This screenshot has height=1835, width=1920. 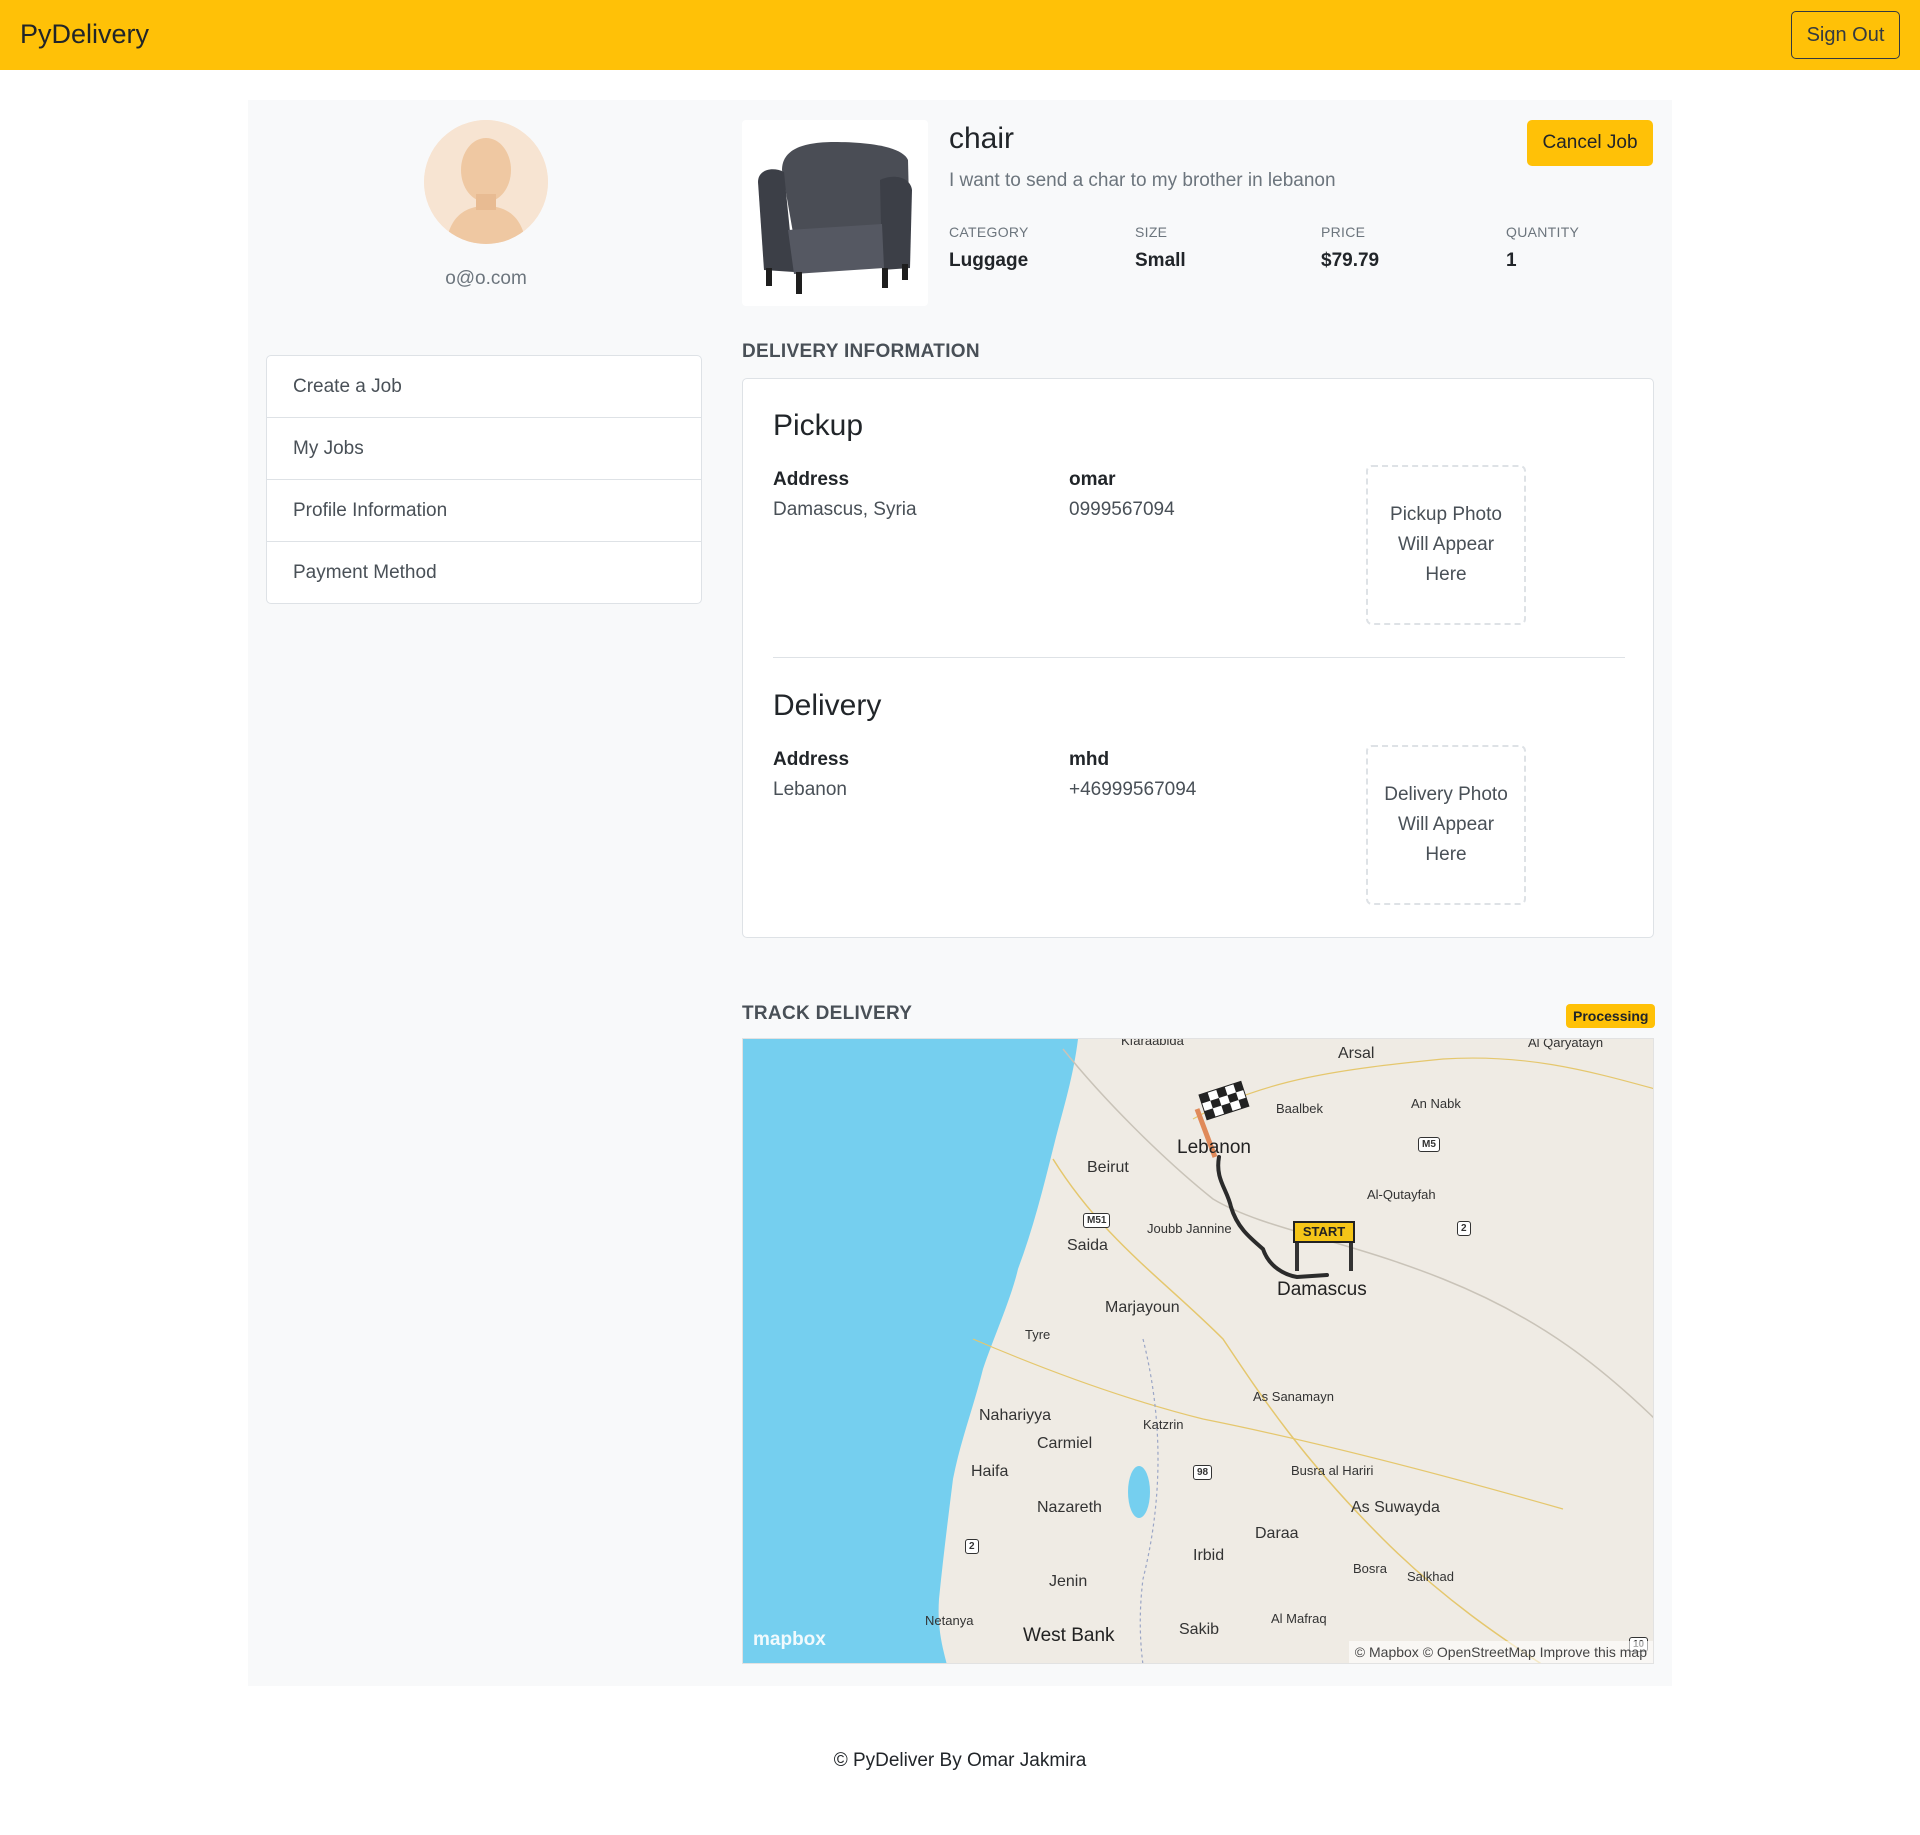 What do you see at coordinates (1069, 1635) in the screenshot?
I see `map-label-west-bank: West Bank` at bounding box center [1069, 1635].